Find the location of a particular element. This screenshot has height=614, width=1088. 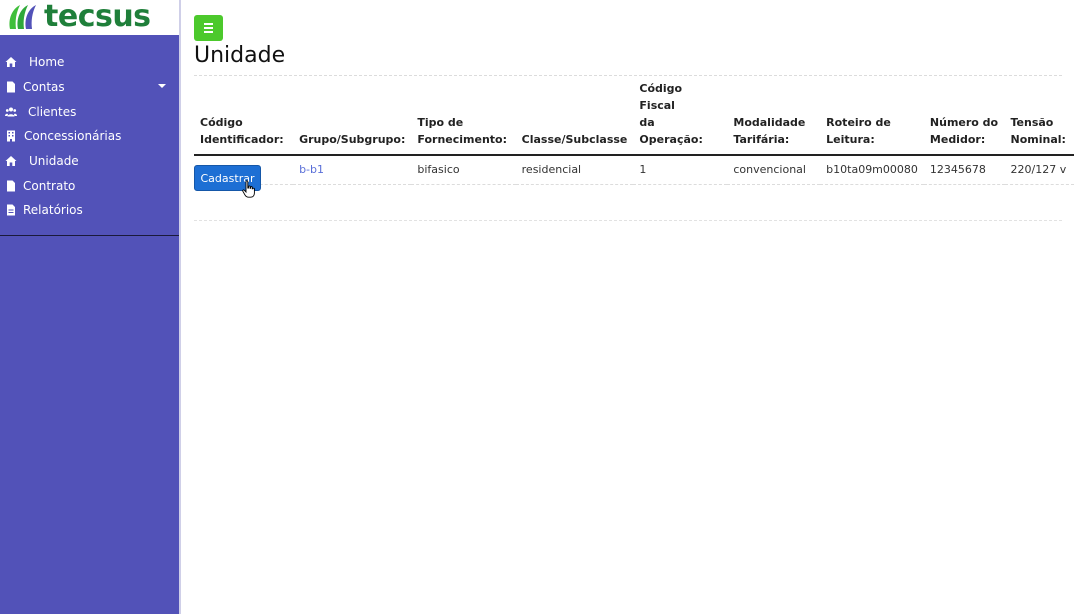

sidebar-item-unidade: Unidade is located at coordinates (90, 161).